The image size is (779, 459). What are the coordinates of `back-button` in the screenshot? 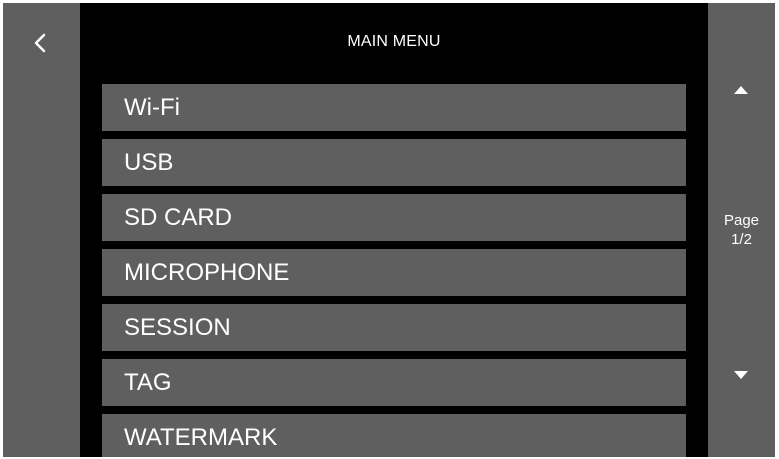 It's located at (41, 43).